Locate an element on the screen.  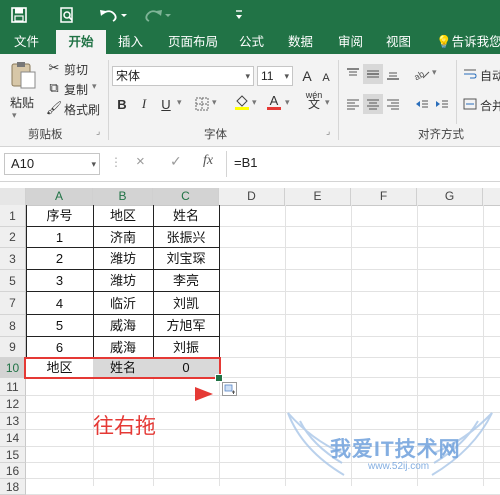
column-header-e: E is located at coordinates (318, 196).